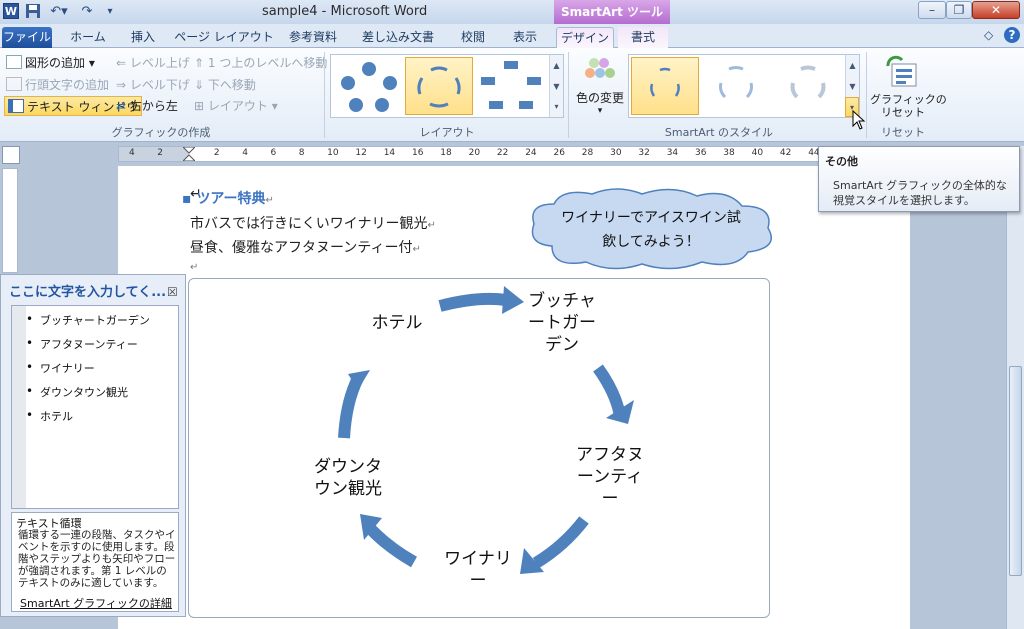  Describe the element at coordinates (585, 37) in the screenshot. I see `tab-design: デザイン` at that location.